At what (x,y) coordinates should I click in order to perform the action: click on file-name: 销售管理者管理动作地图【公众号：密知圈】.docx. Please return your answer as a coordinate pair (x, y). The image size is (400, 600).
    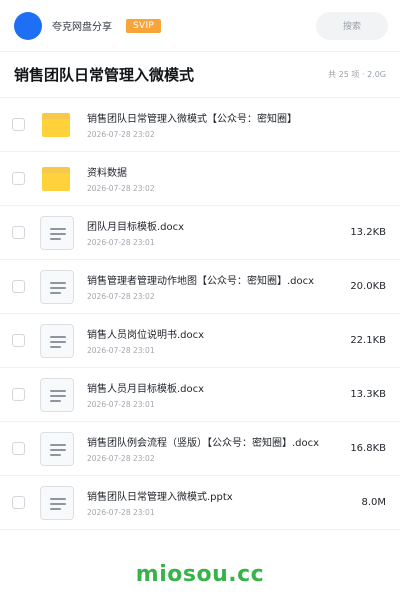
    Looking at the image, I should click on (201, 281).